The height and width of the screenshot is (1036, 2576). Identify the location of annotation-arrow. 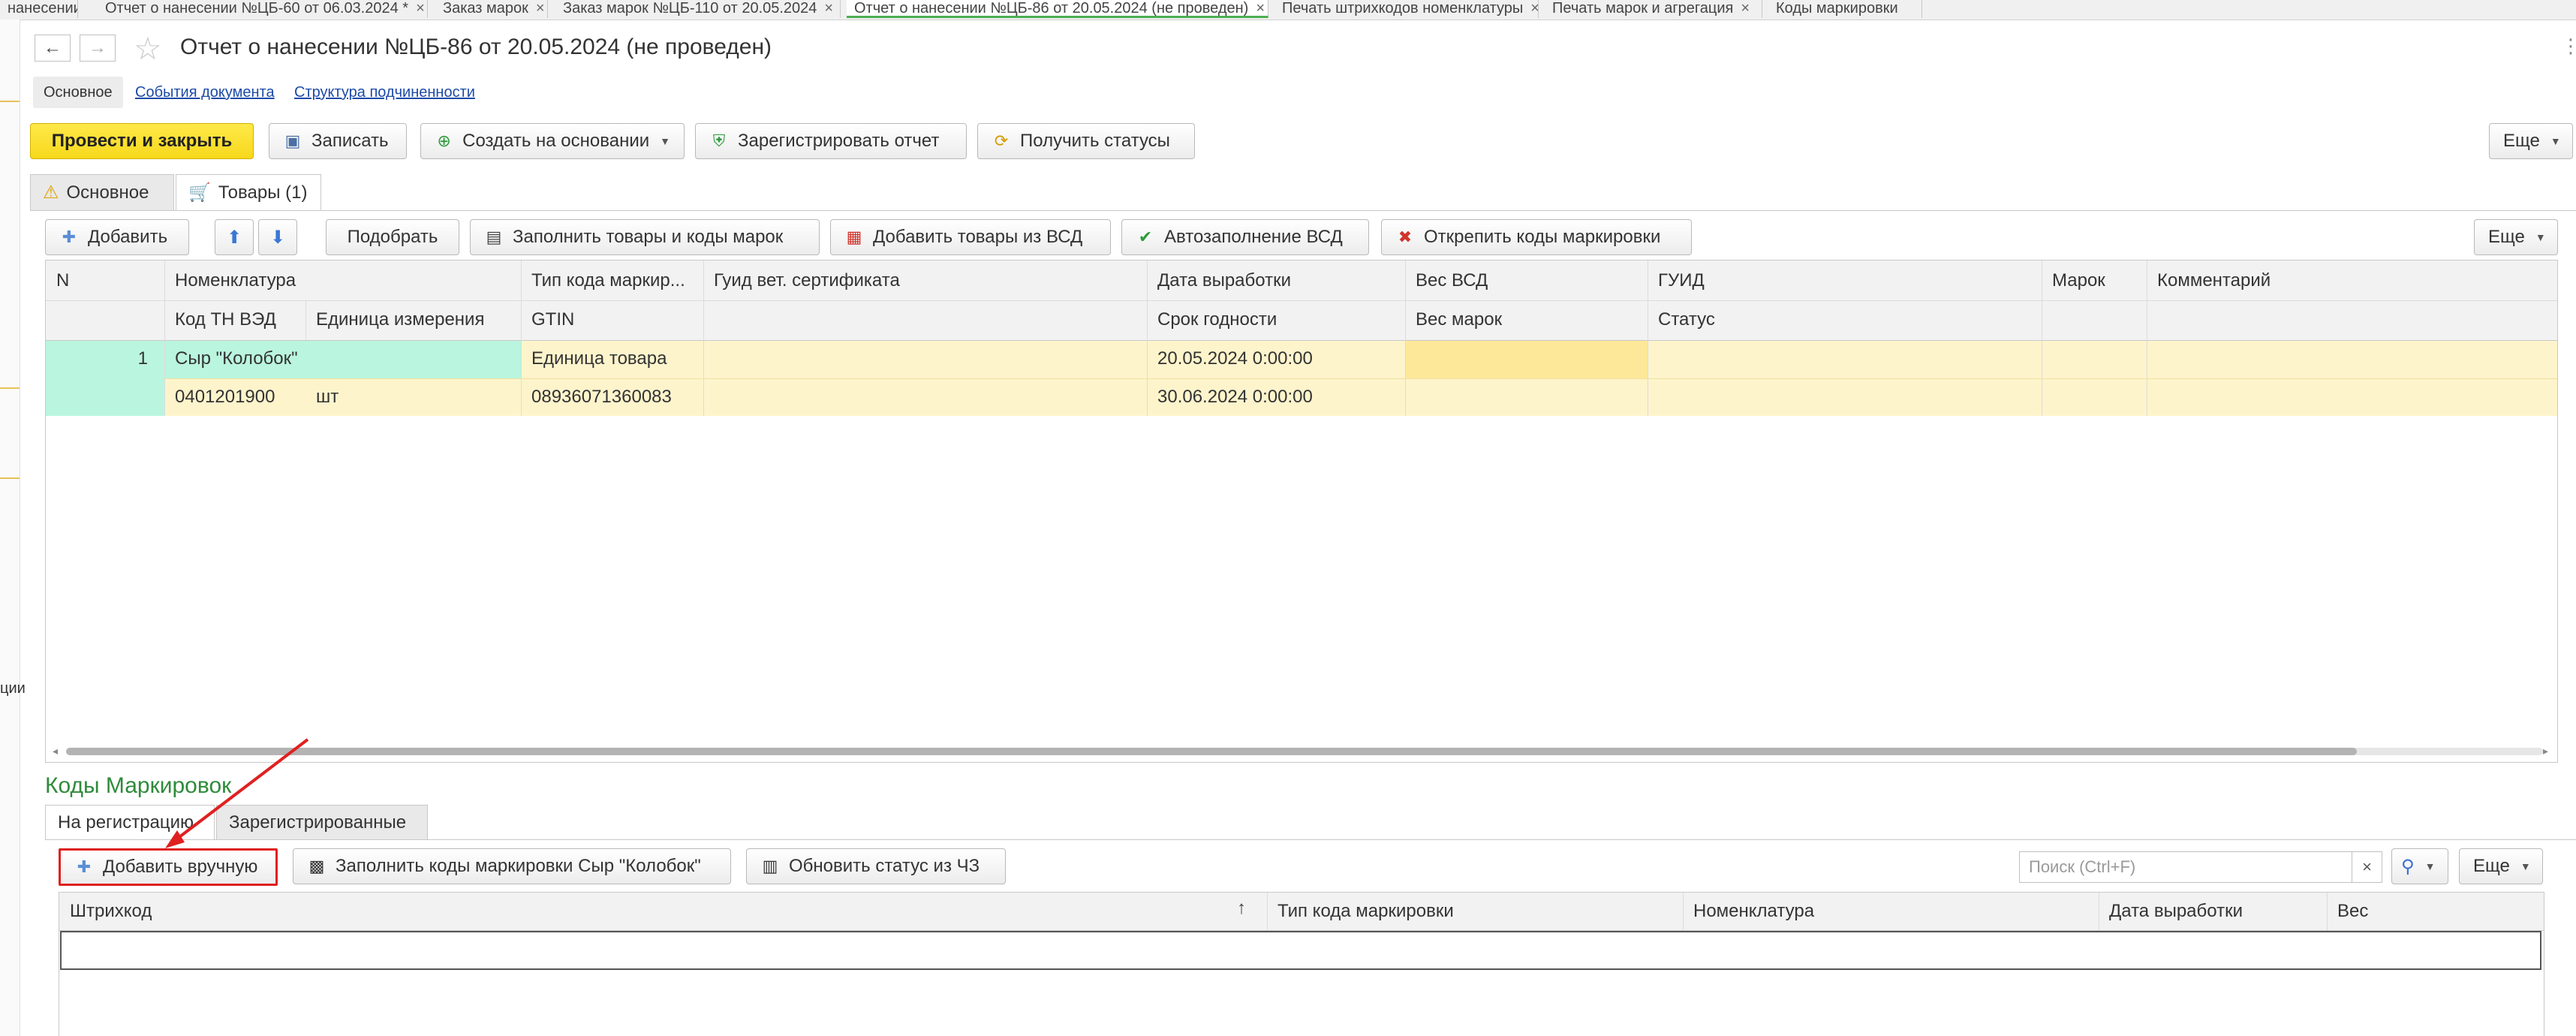
(237, 793).